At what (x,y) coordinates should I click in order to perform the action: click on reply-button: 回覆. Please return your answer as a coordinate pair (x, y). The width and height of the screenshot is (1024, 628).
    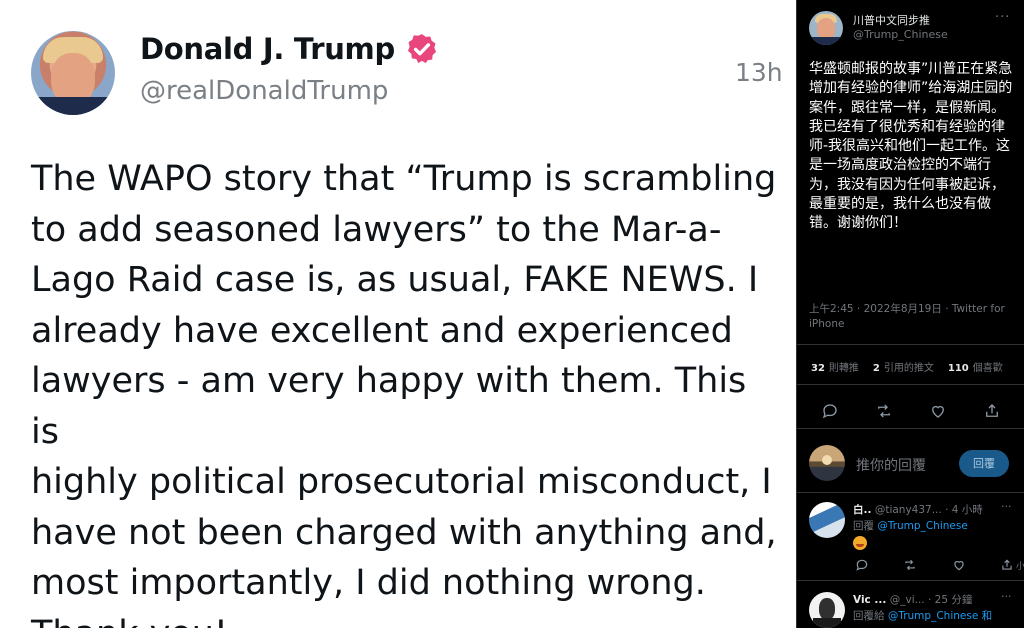
    Looking at the image, I should click on (984, 463).